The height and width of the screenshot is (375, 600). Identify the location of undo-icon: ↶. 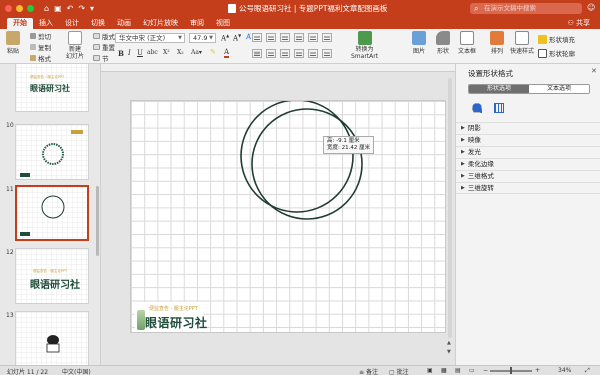
(70, 8).